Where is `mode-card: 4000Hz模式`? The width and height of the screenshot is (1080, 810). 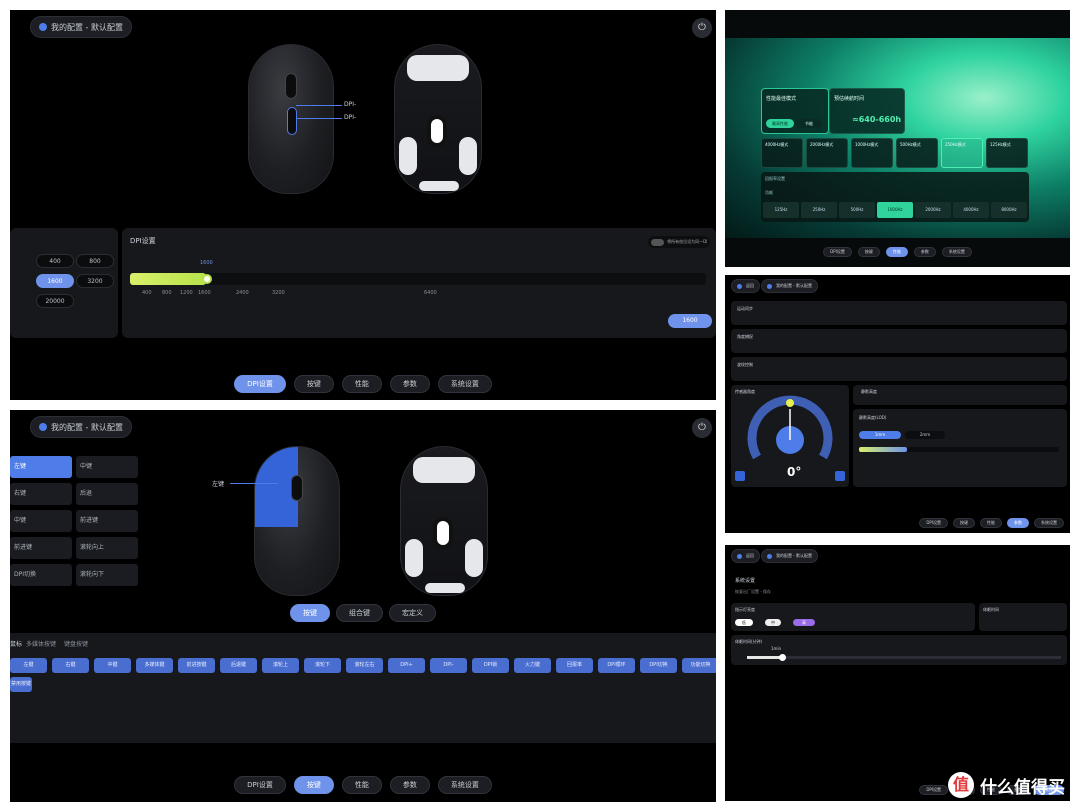
mode-card: 4000Hz模式 is located at coordinates (782, 153).